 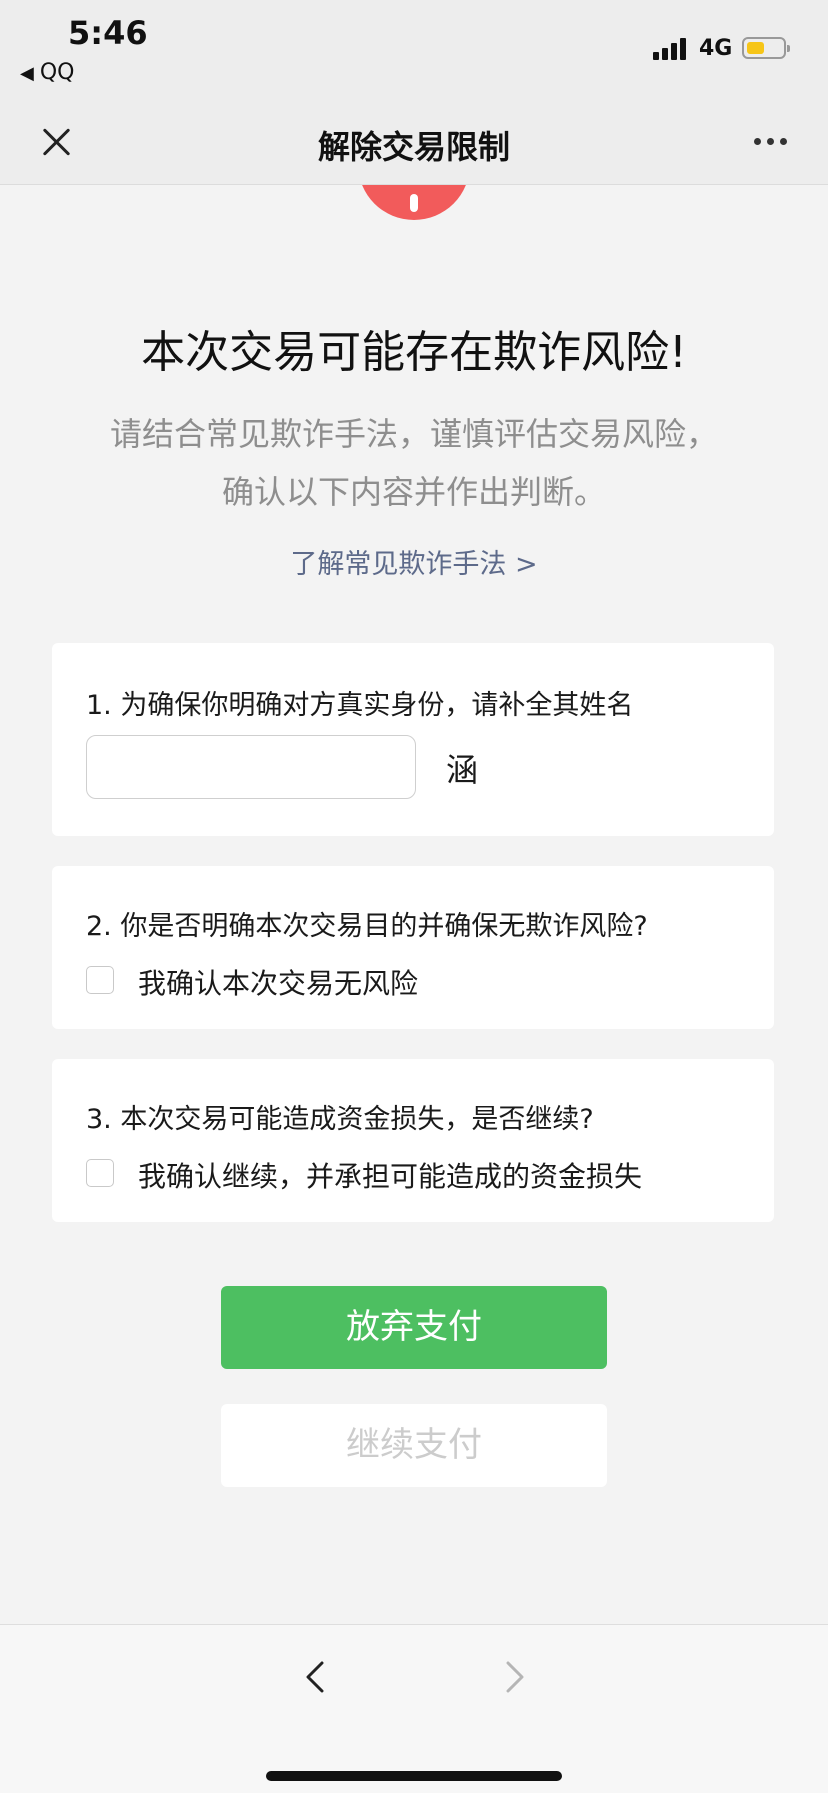 What do you see at coordinates (100, 1173) in the screenshot?
I see `confirm-continue-checkbox` at bounding box center [100, 1173].